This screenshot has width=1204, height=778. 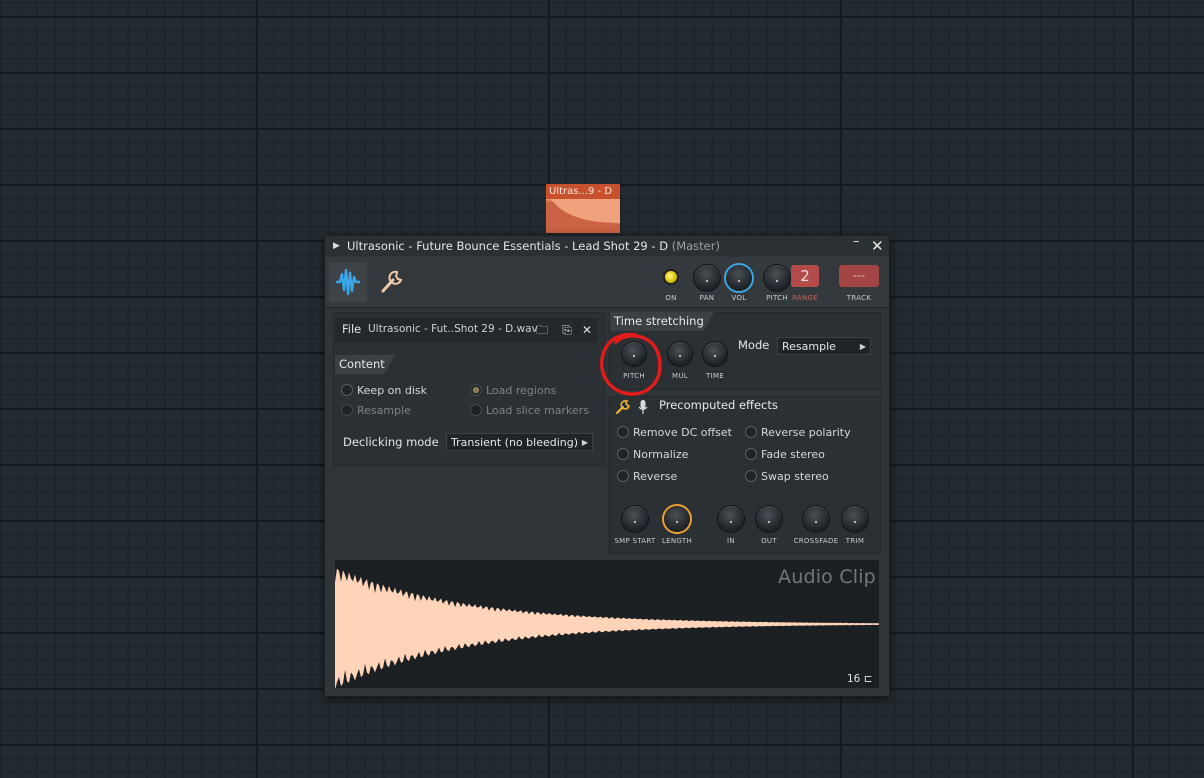 I want to click on precomputed-effects-heading: Precomputed effects, so click(x=718, y=405).